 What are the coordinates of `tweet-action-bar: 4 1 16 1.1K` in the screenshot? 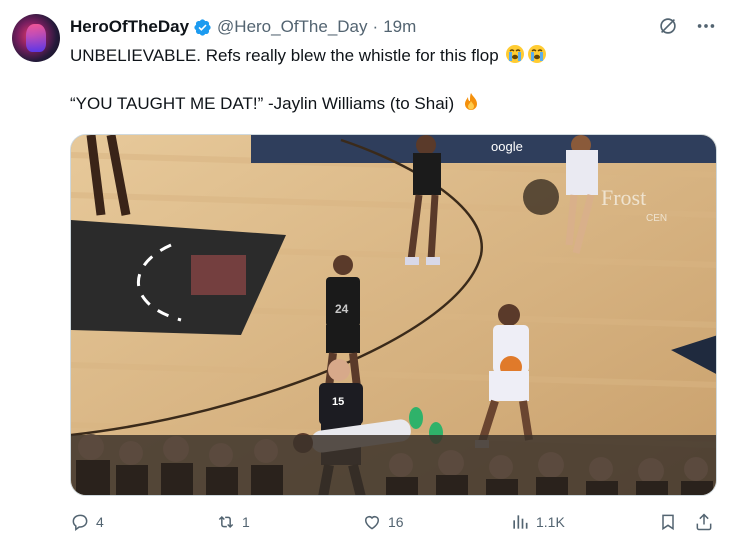 It's located at (395, 525).